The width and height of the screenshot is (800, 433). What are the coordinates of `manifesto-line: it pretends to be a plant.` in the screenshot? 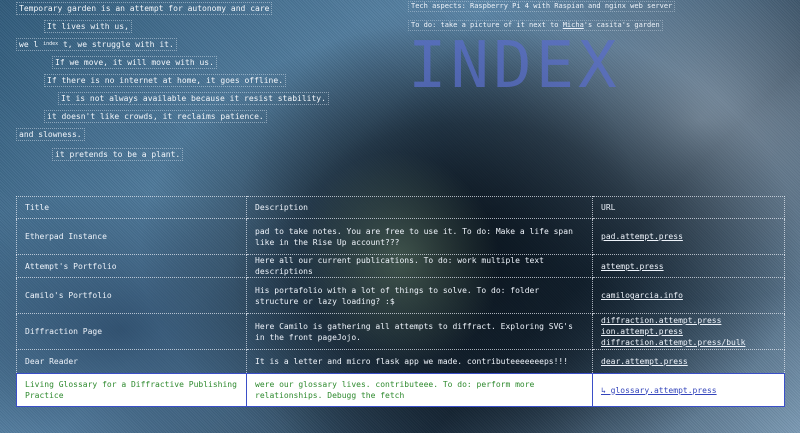 It's located at (118, 154).